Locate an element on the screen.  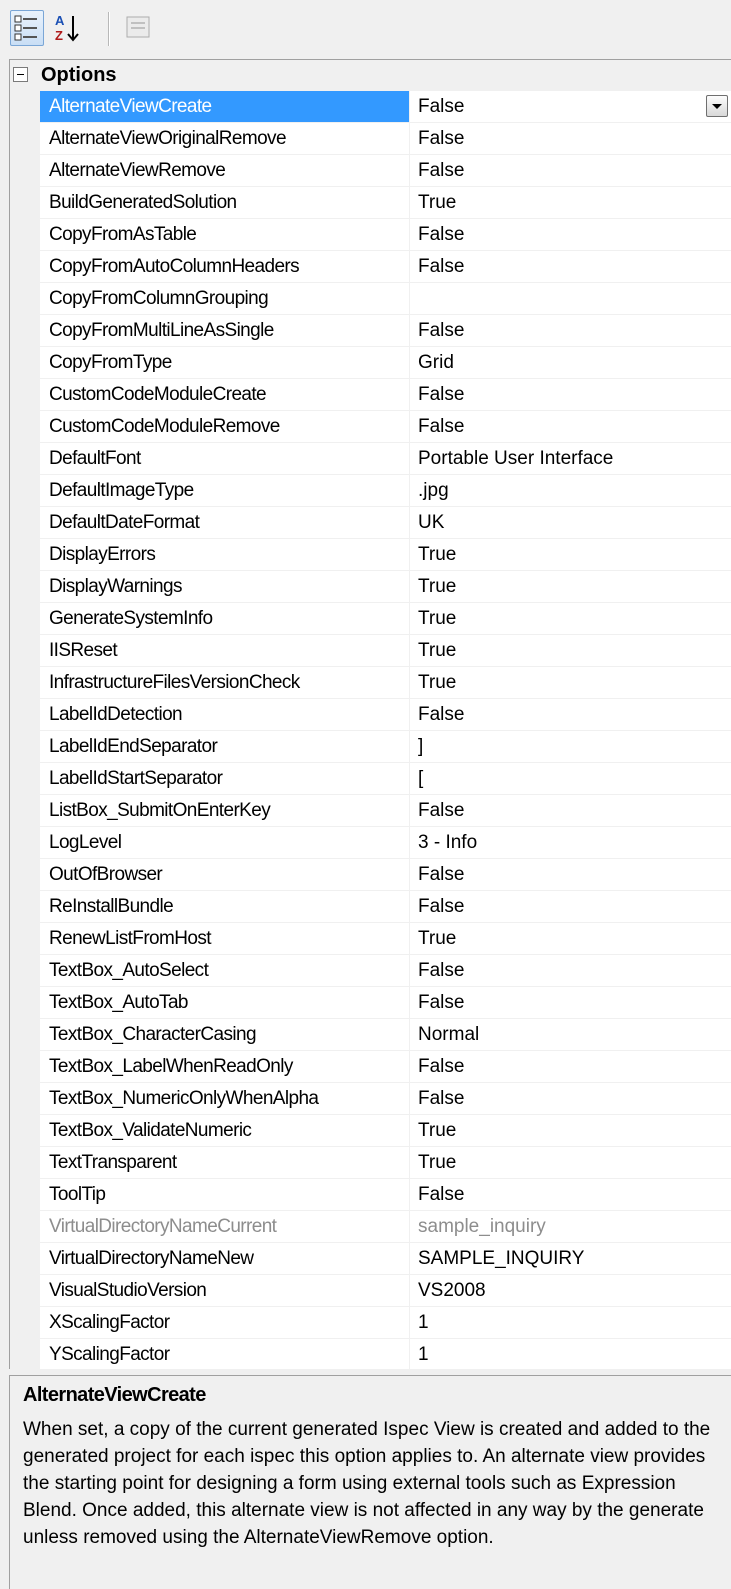
property-name: TextBox_AutoTab is located at coordinates (225, 1002).